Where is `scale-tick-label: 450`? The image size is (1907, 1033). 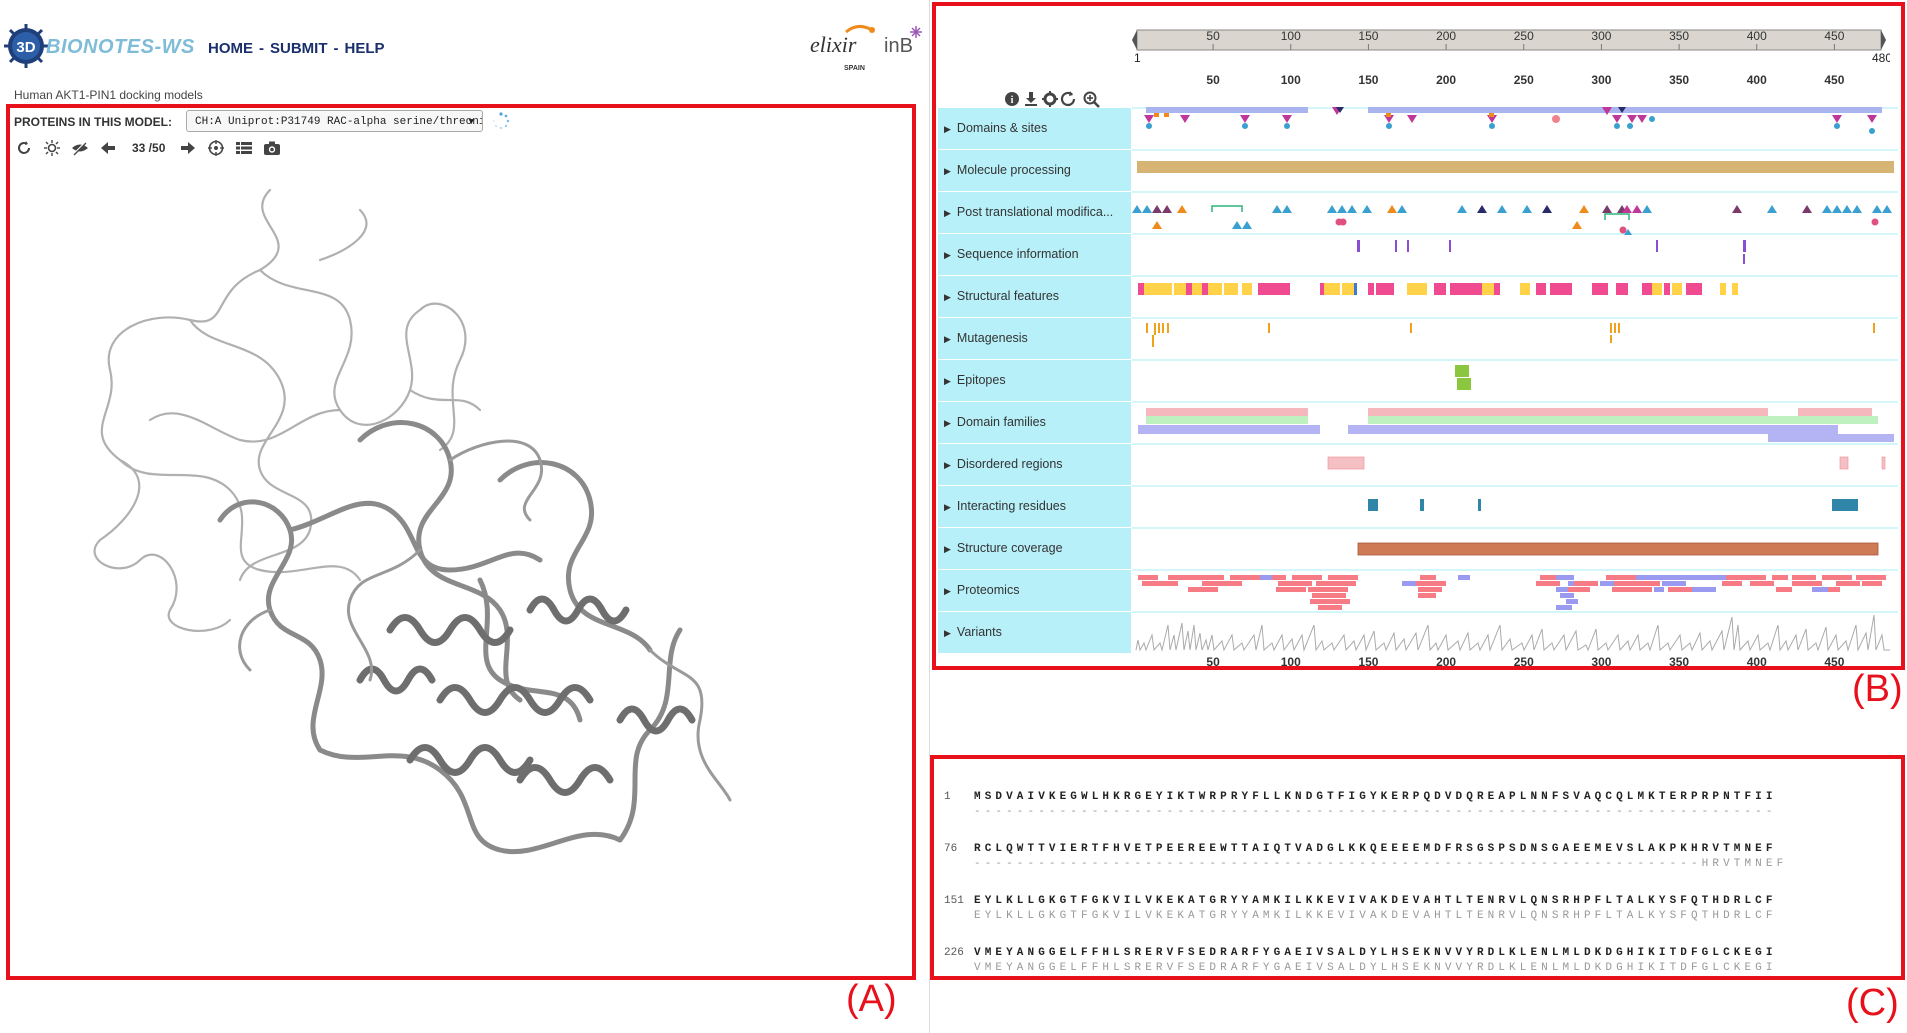 scale-tick-label: 450 is located at coordinates (1834, 80).